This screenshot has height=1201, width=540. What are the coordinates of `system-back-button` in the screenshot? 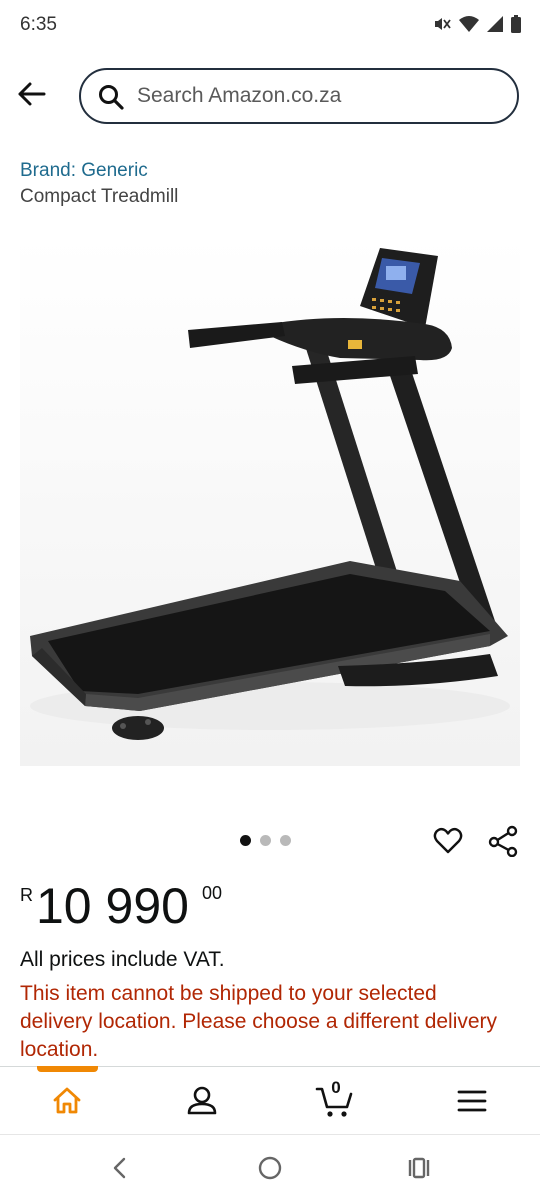 It's located at (120, 1168).